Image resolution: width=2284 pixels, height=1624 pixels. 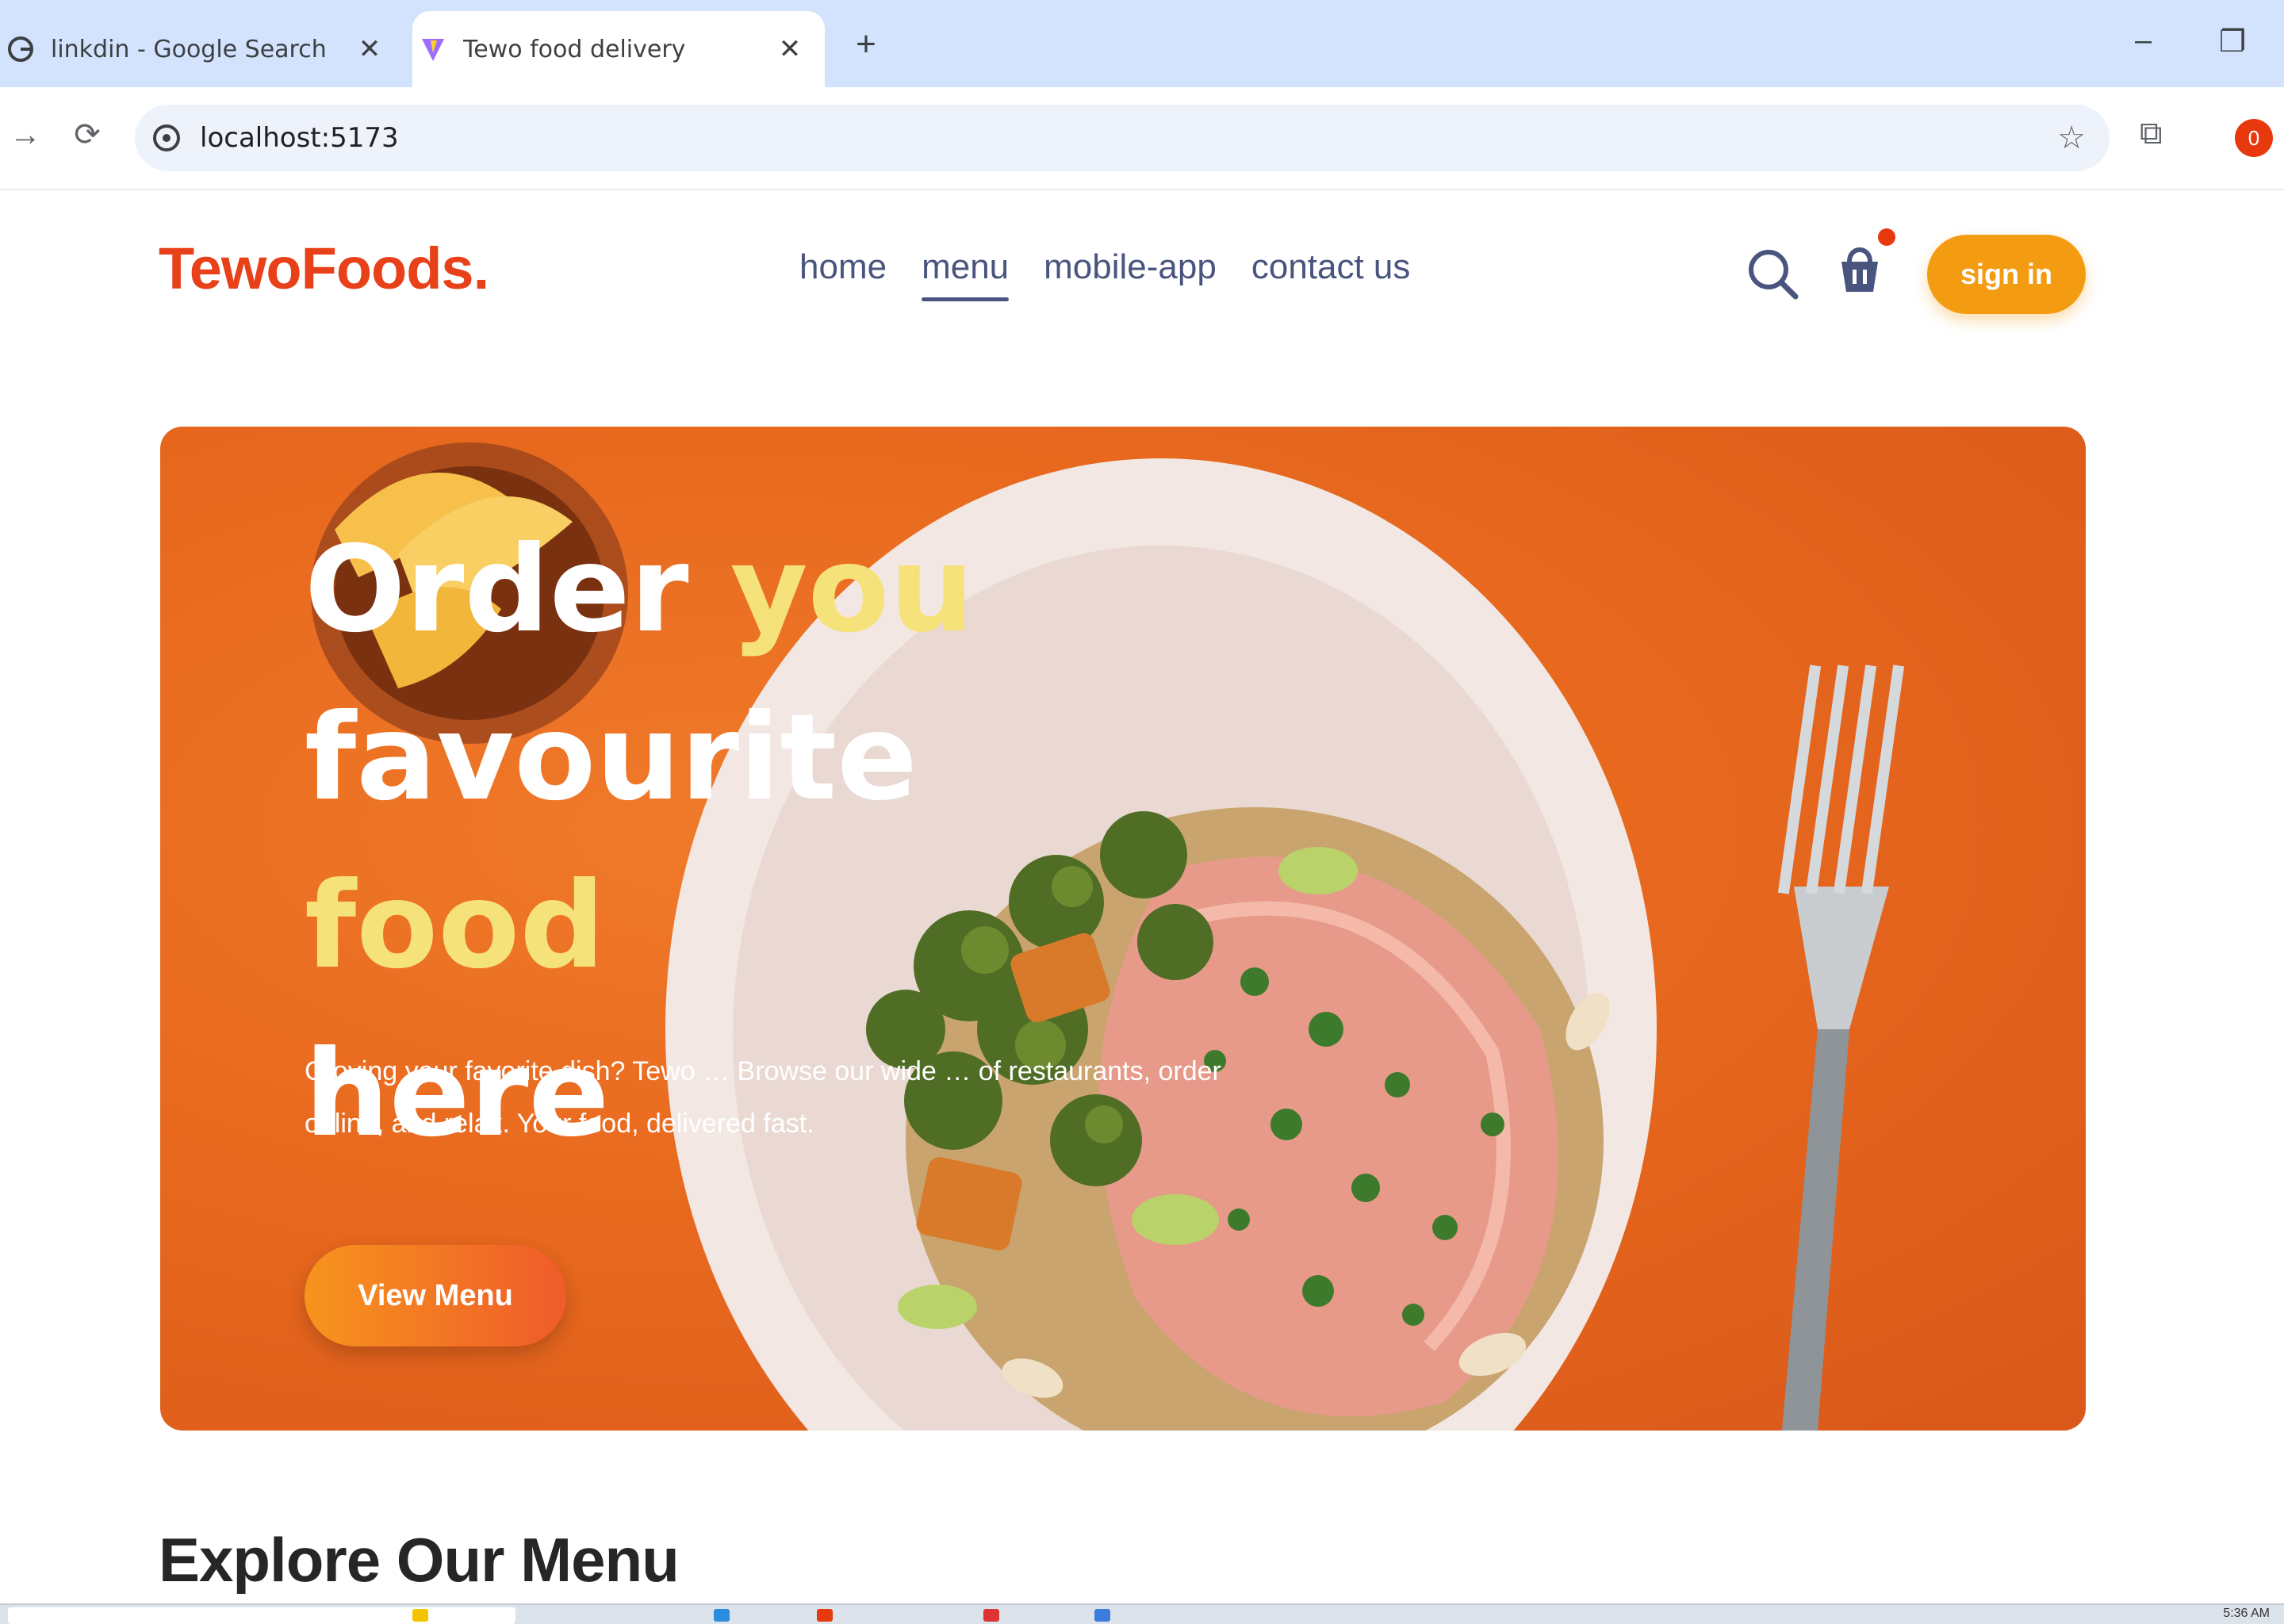 I want to click on browser-toolbar: → ⟳ localhost:5173 ☆ ⧉ 0, so click(x=1142, y=138).